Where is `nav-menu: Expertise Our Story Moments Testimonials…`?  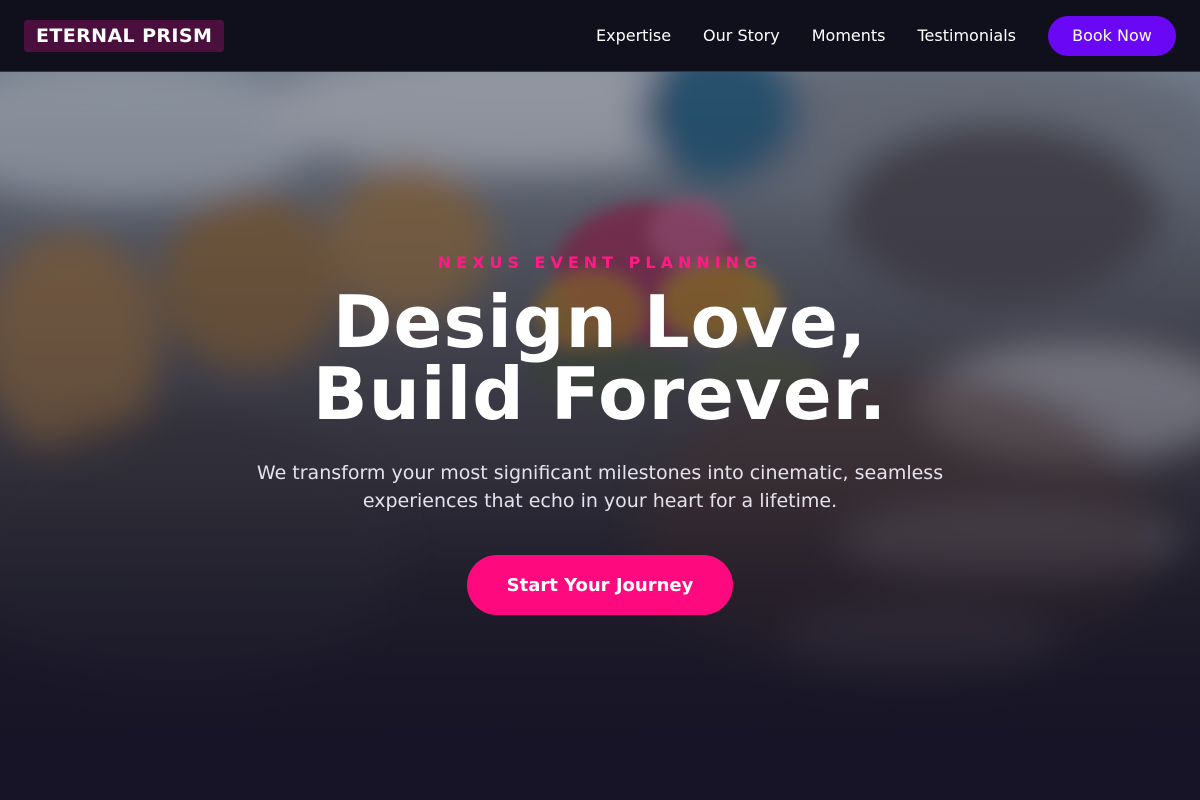
nav-menu: Expertise Our Story Moments Testimonials… is located at coordinates (886, 35).